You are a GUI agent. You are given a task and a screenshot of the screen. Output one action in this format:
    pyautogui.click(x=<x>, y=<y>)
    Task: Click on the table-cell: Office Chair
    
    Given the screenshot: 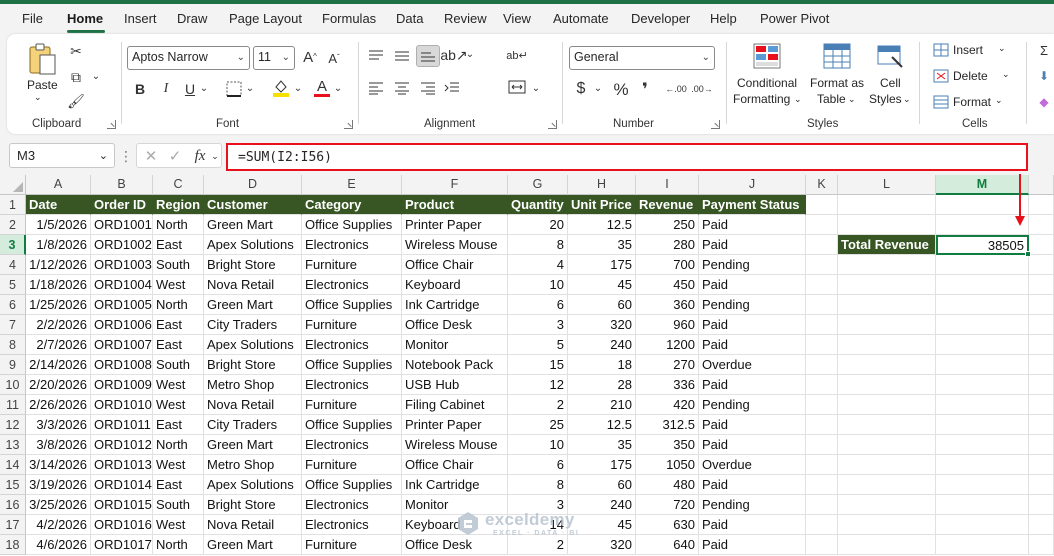 What is the action you would take?
    pyautogui.click(x=455, y=465)
    